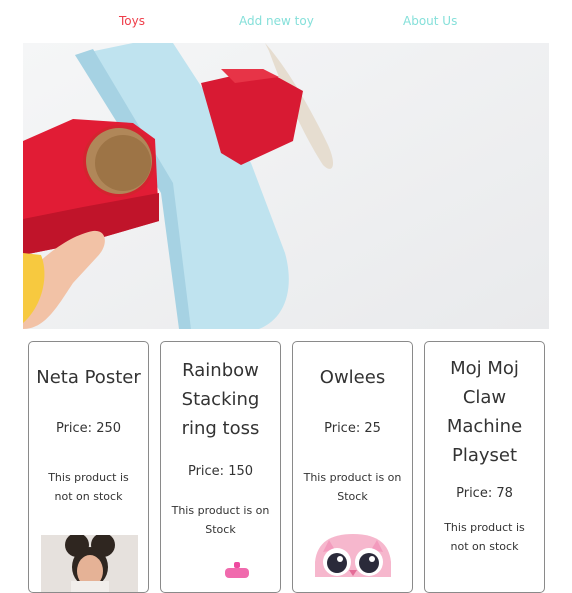 The width and height of the screenshot is (572, 593). Describe the element at coordinates (430, 21) in the screenshot. I see `nav-link-about-us: About Us` at that location.